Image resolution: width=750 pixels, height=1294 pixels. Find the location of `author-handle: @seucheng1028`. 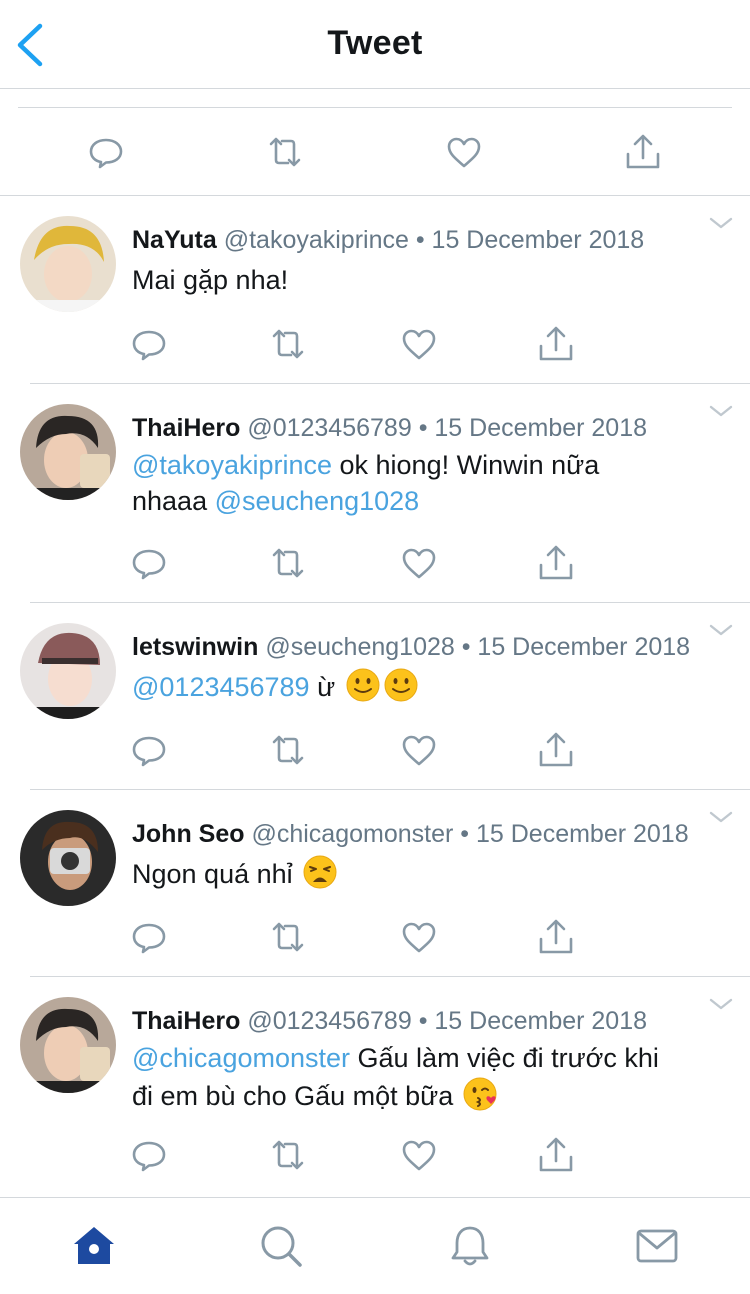

author-handle: @seucheng1028 is located at coordinates (359, 647).